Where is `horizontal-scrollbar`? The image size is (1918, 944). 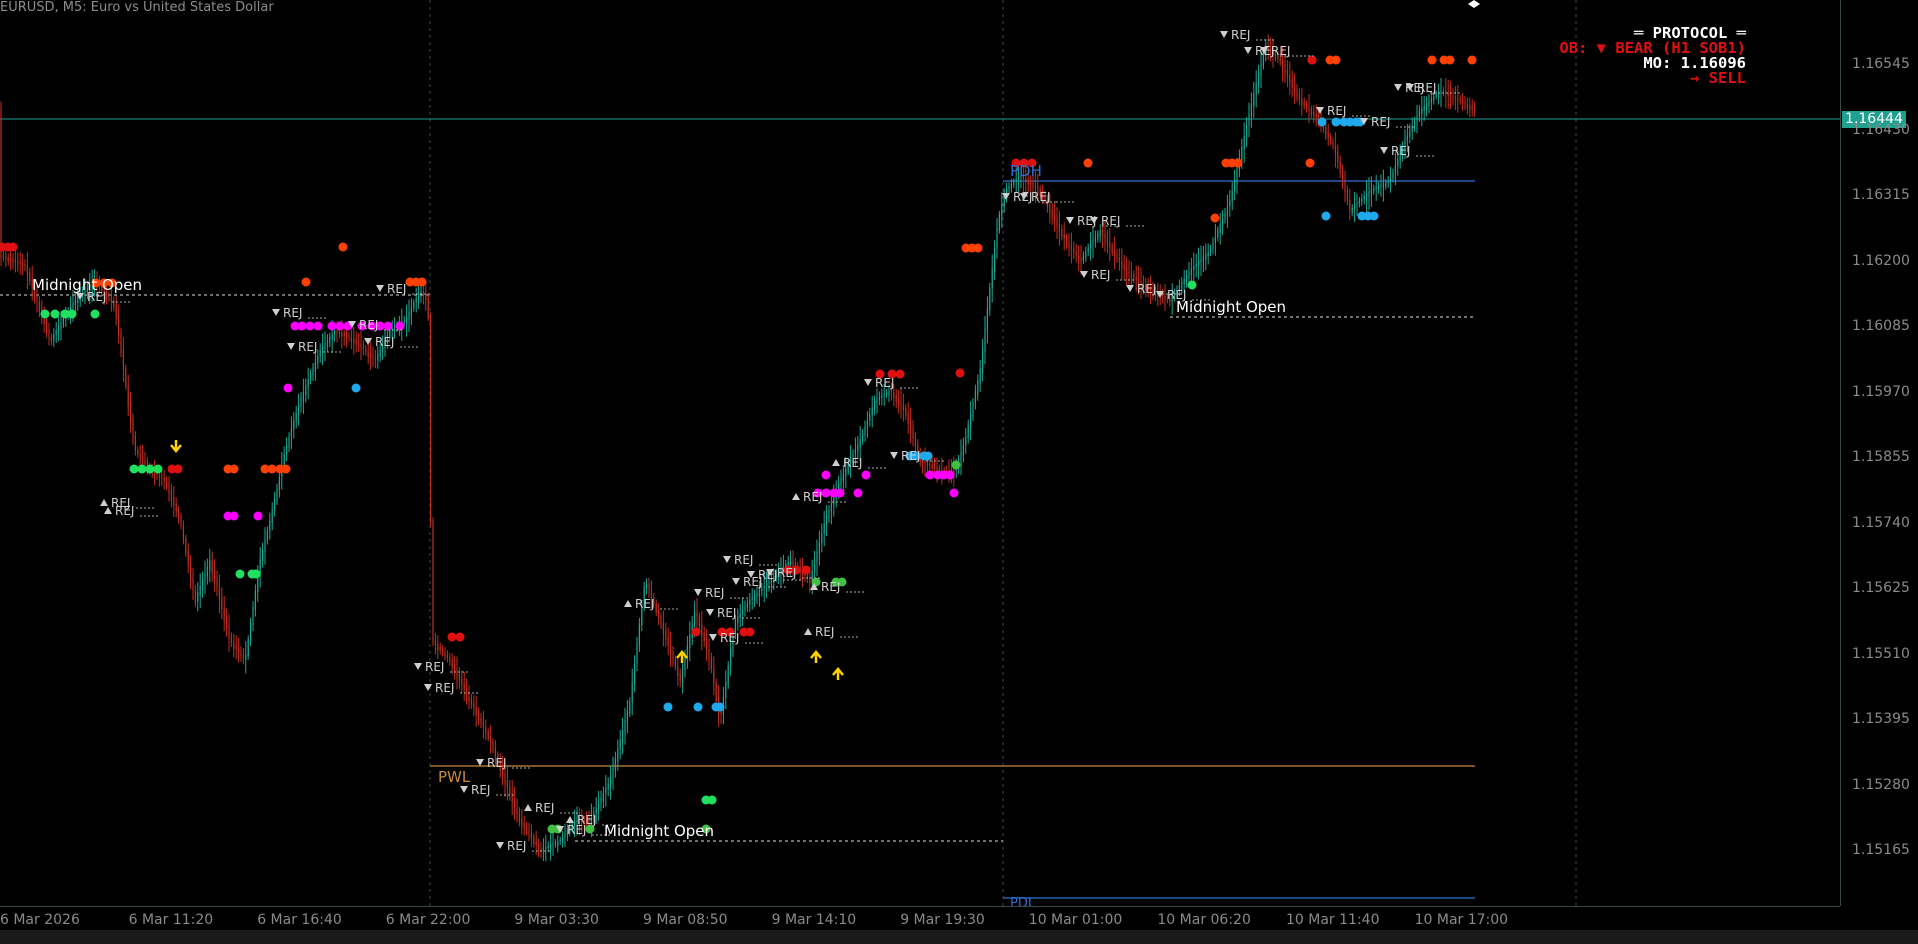 horizontal-scrollbar is located at coordinates (959, 937).